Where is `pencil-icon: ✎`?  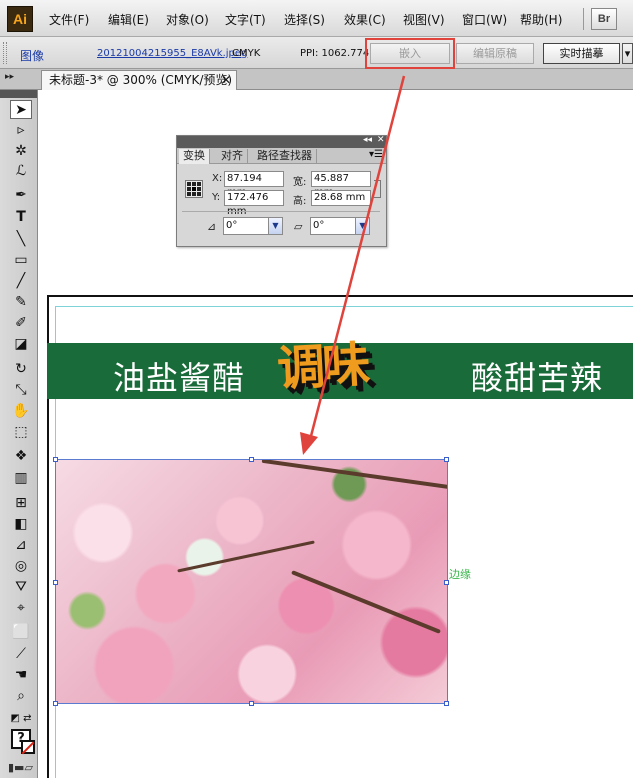
pencil-icon: ✎ is located at coordinates (21, 302).